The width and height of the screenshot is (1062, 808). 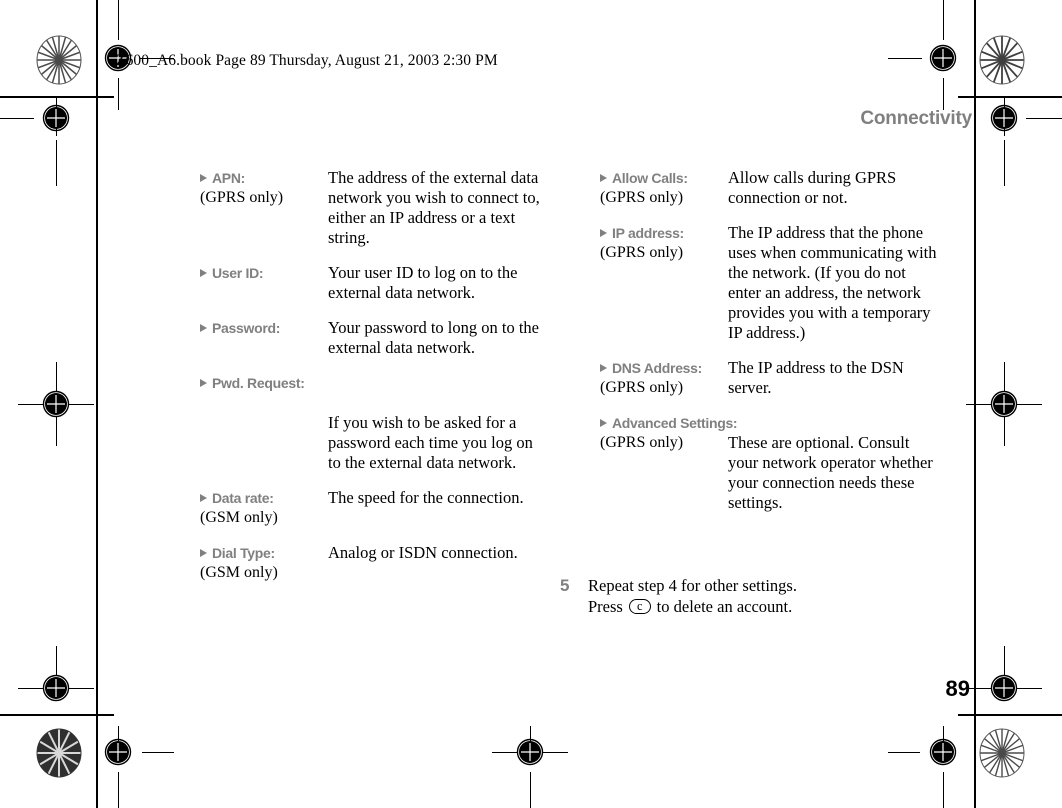 What do you see at coordinates (56, 661) in the screenshot?
I see `crop-line-left-low-v` at bounding box center [56, 661].